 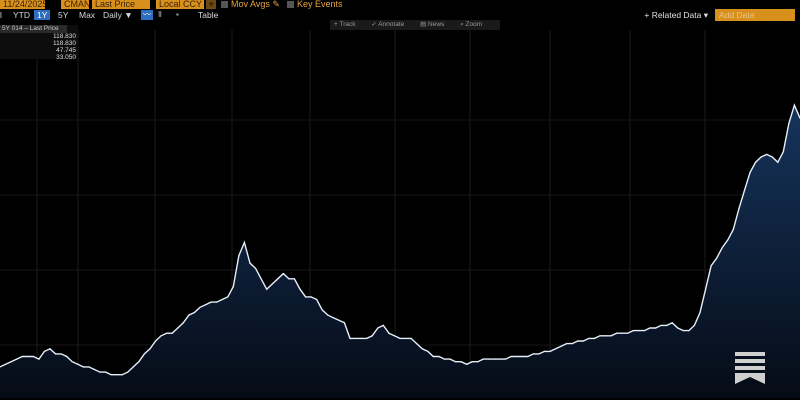 I want to click on related-data-button: + Related Data ▾, so click(x=676, y=15).